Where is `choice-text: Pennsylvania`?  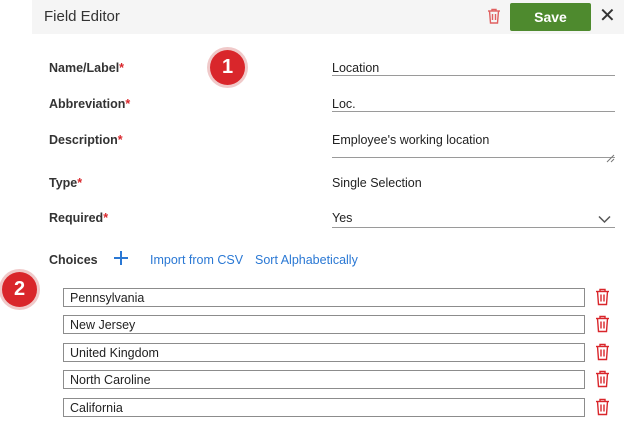 choice-text: Pennsylvania is located at coordinates (107, 298).